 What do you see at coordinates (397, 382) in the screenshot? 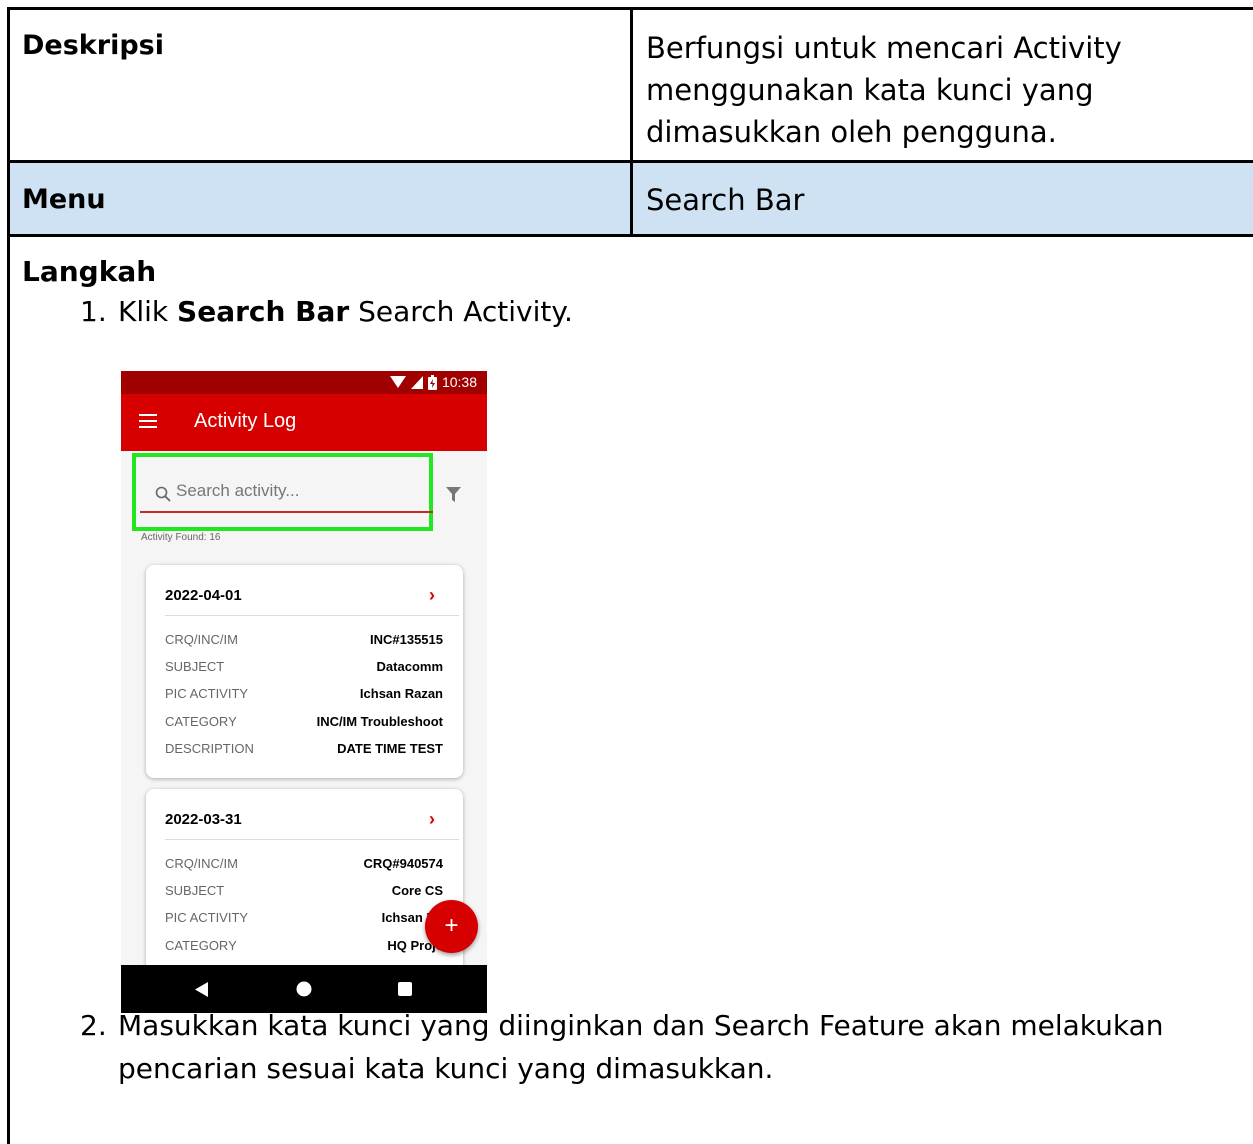
I see `wifi-icon` at bounding box center [397, 382].